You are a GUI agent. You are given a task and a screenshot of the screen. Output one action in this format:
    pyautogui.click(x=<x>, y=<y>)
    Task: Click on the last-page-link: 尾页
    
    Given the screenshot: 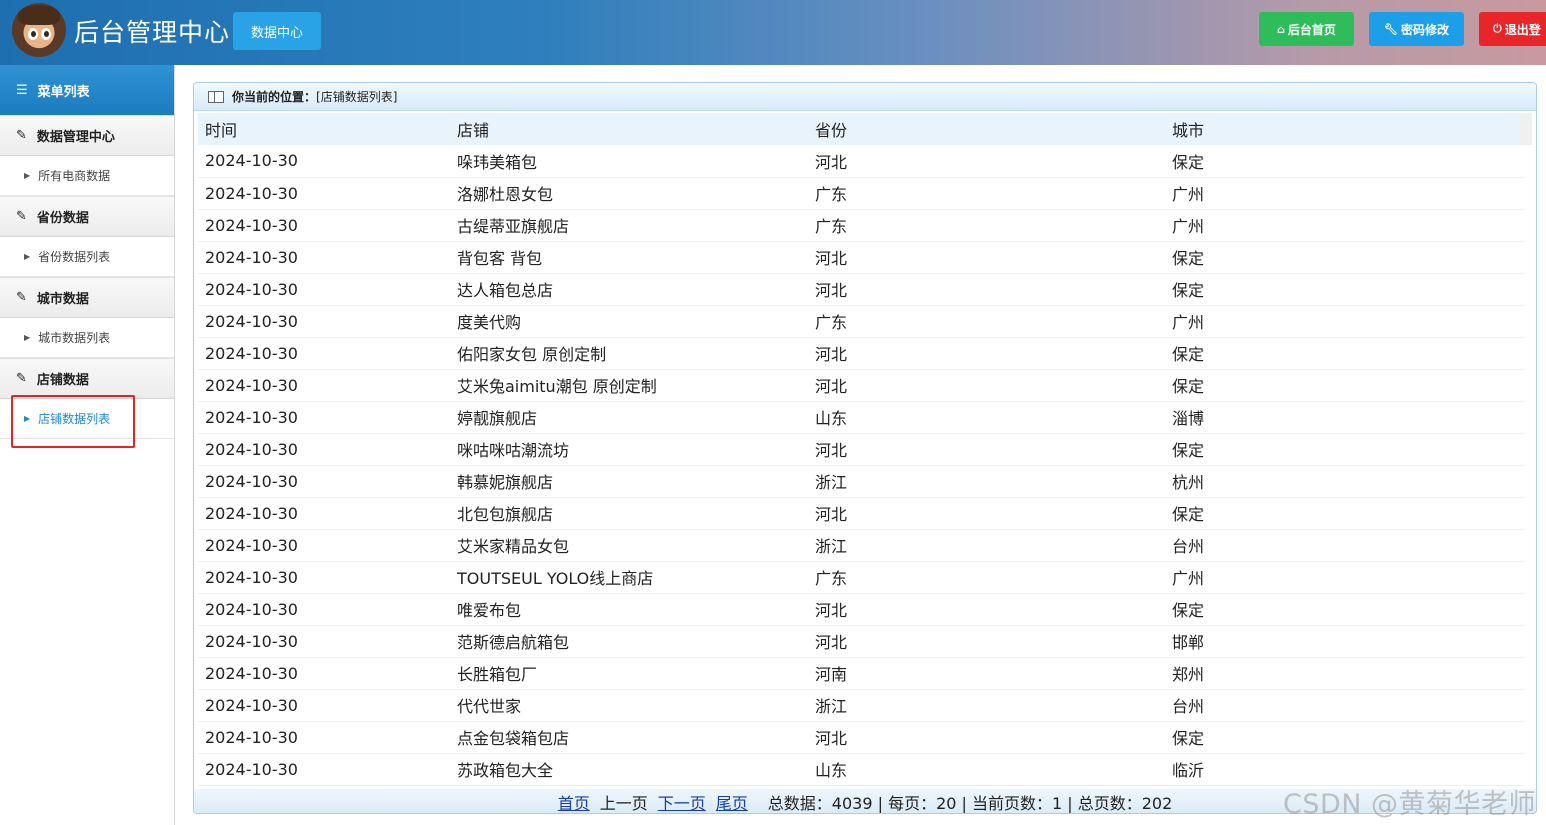 What is the action you would take?
    pyautogui.click(x=732, y=801)
    